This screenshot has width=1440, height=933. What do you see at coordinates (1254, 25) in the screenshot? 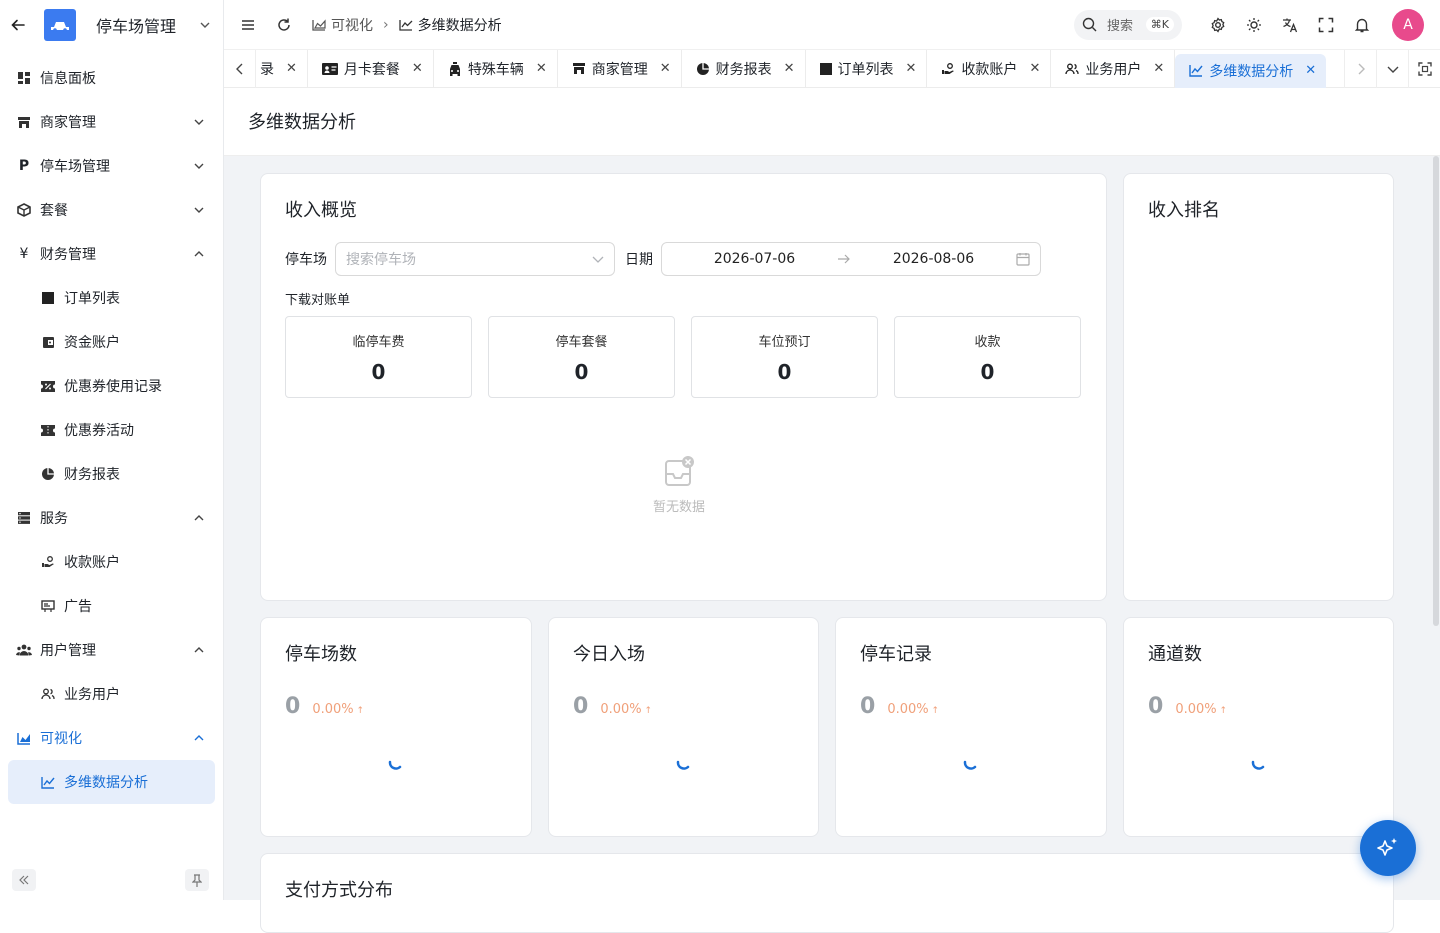
I see `sun-icon` at bounding box center [1254, 25].